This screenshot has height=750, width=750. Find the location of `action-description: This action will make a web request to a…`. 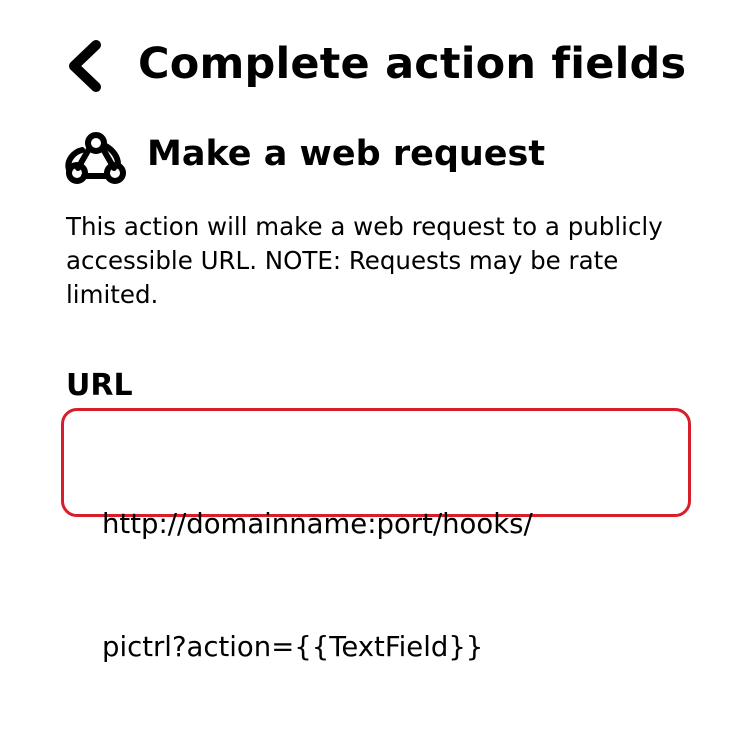

action-description: This action will make a web request to a… is located at coordinates (364, 260).